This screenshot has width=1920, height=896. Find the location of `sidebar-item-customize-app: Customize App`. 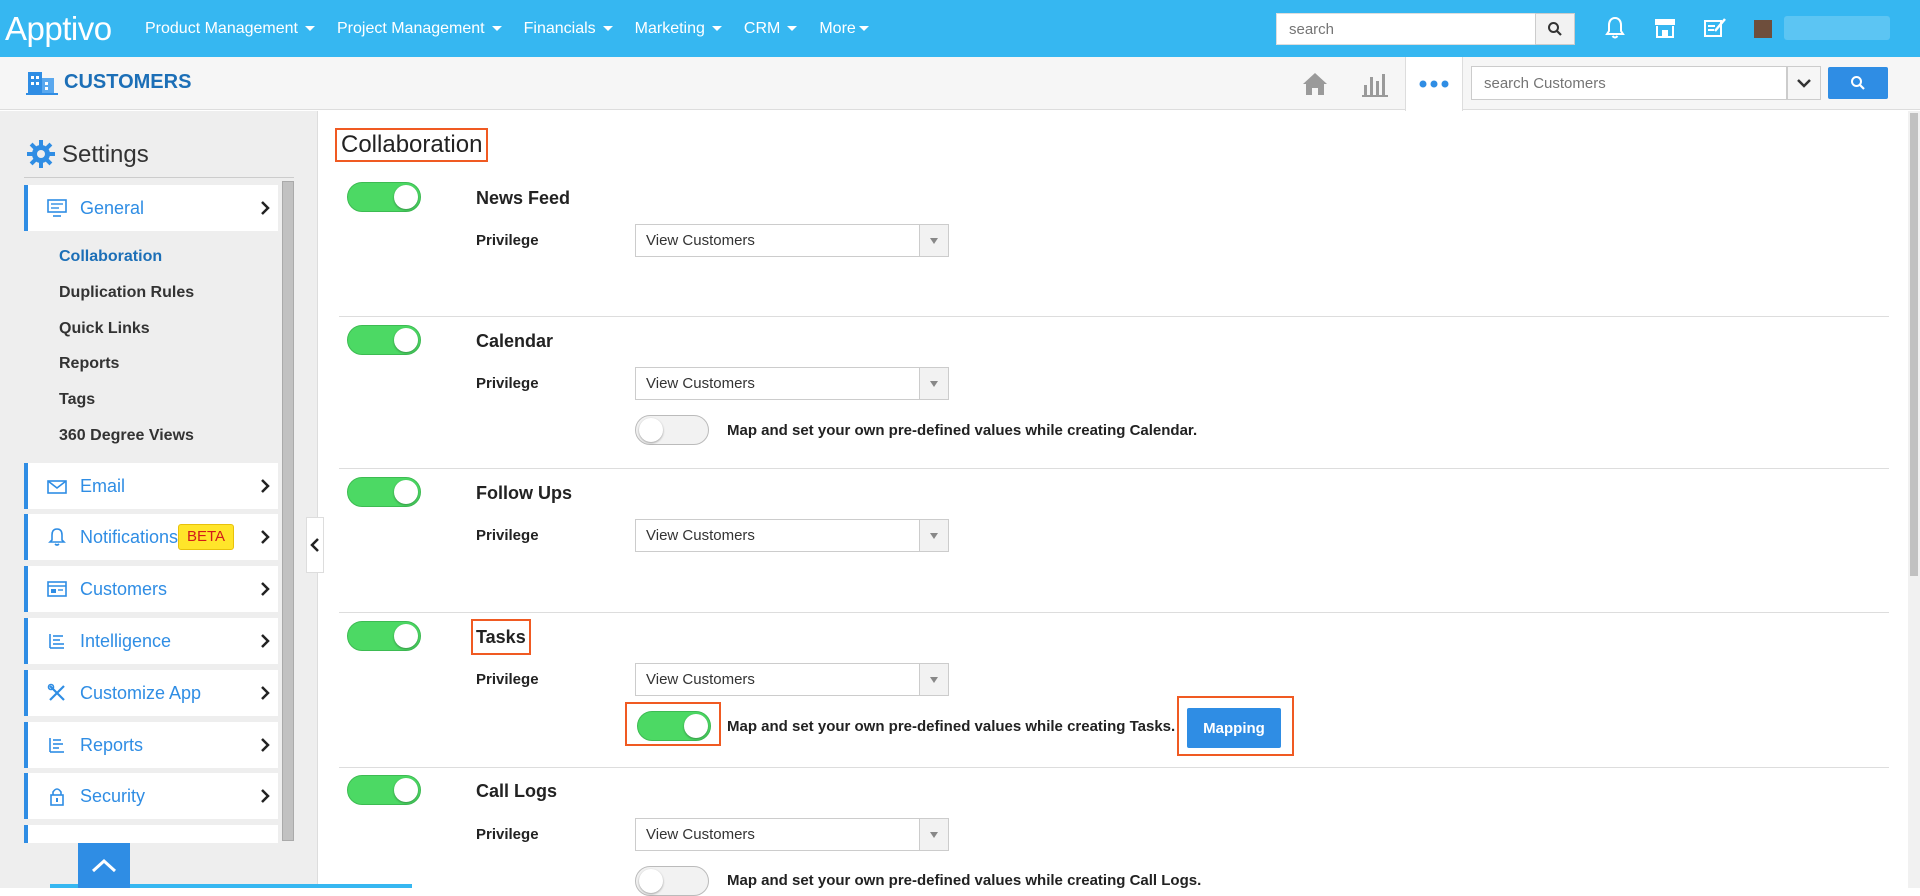

sidebar-item-customize-app: Customize App is located at coordinates (151, 693).